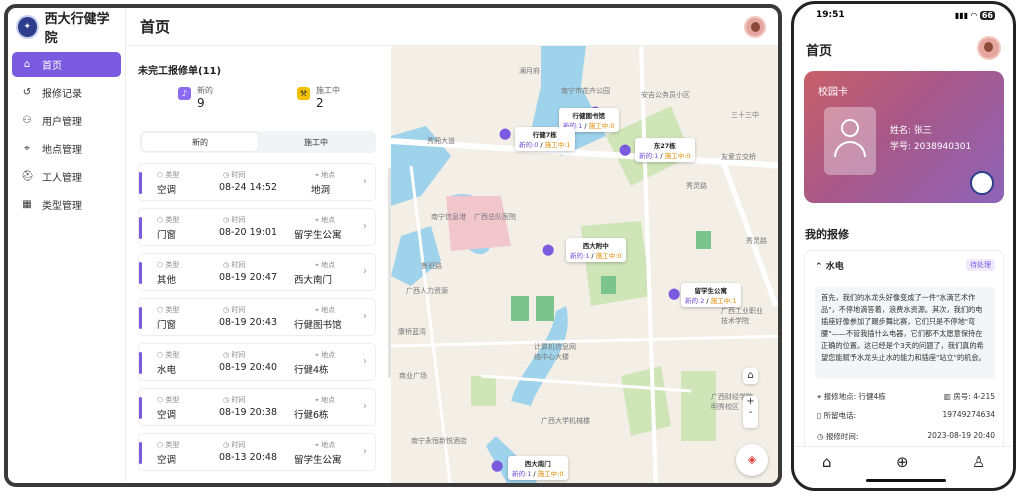  I want to click on map-marker-tooltip: 西大南门 新的:1 / 施工中:0, so click(538, 468).